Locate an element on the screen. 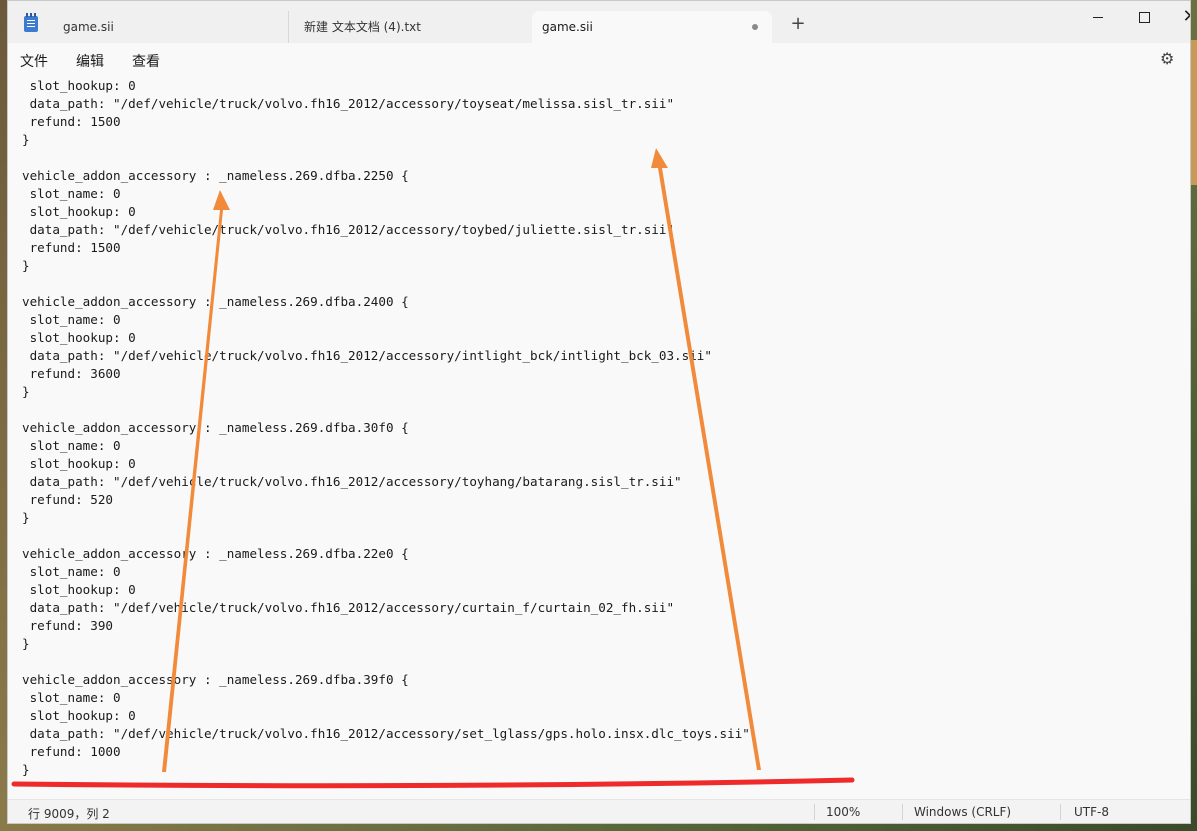 The image size is (1197, 831). maximize-icon is located at coordinates (1144, 17).